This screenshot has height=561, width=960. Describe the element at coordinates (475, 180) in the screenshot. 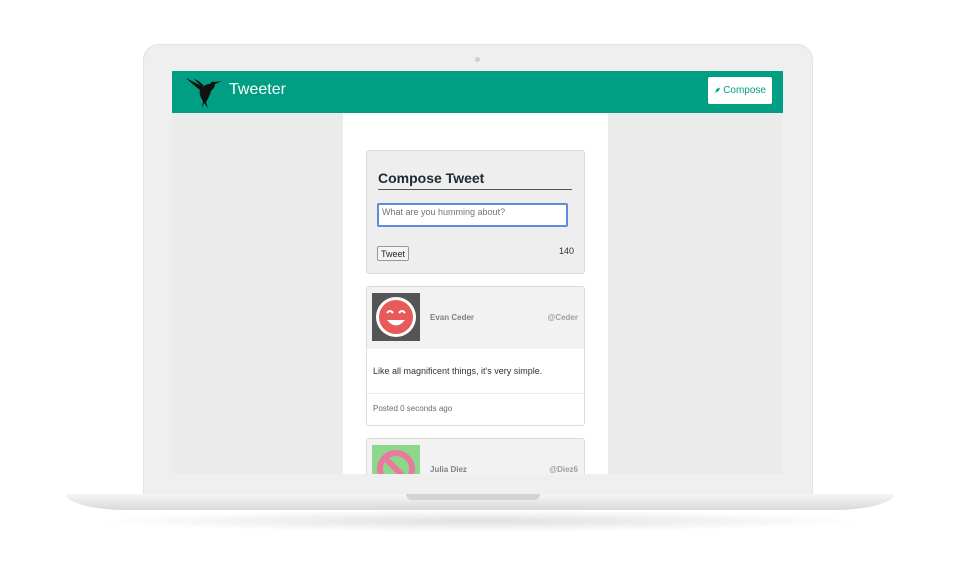

I see `compose-title: Compose Tweet` at that location.